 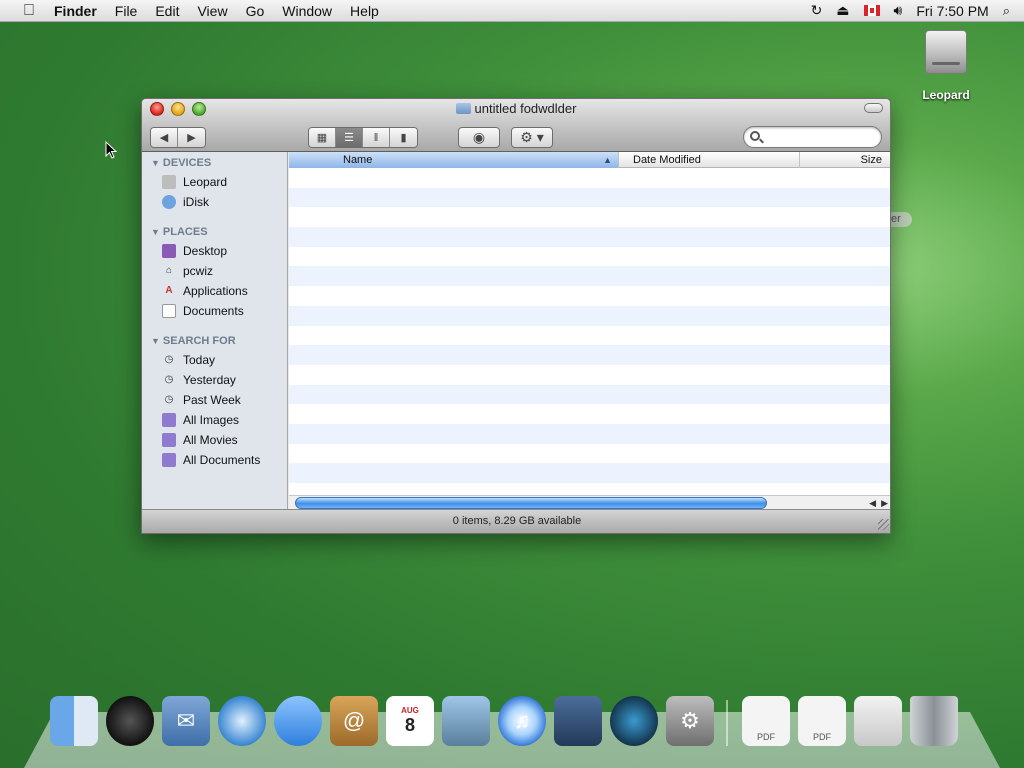 I want to click on system-preferences-icon: ⚙︎, so click(x=690, y=721).